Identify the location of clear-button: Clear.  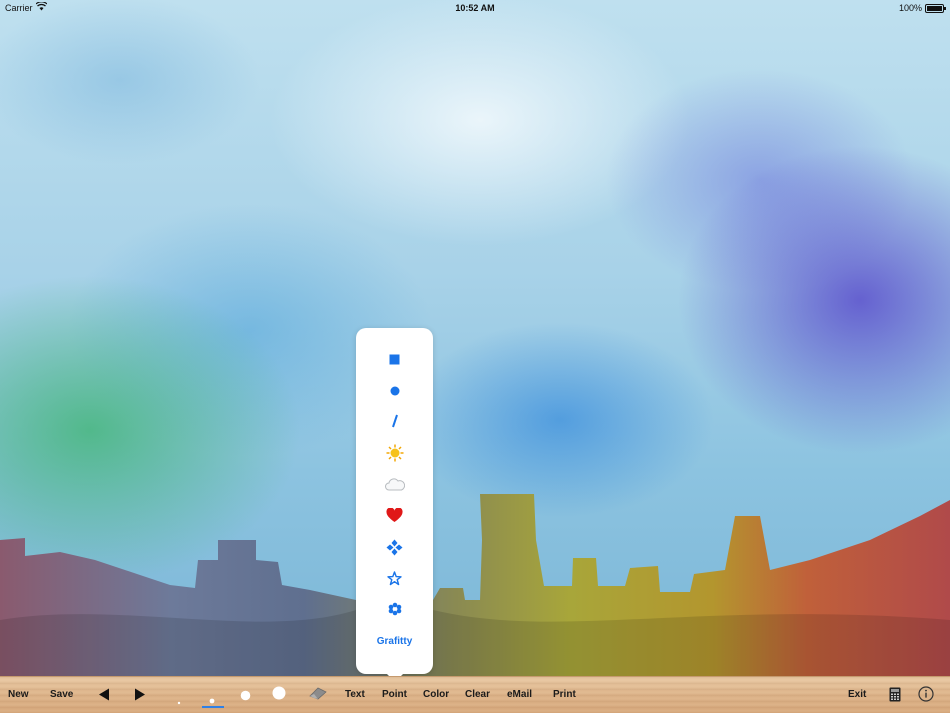
(477, 694).